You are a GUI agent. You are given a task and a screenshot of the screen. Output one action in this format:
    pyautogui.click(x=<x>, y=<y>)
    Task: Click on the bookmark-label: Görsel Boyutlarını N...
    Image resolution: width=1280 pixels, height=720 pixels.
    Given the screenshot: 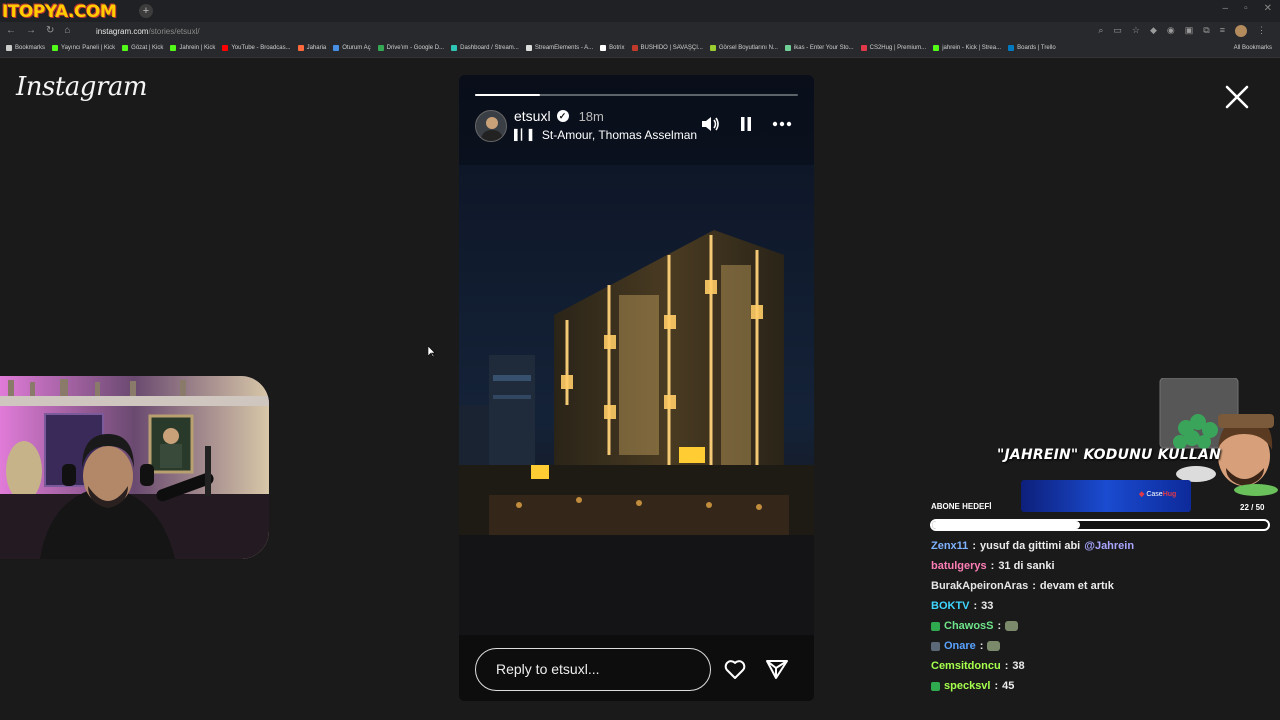 What is the action you would take?
    pyautogui.click(x=748, y=48)
    